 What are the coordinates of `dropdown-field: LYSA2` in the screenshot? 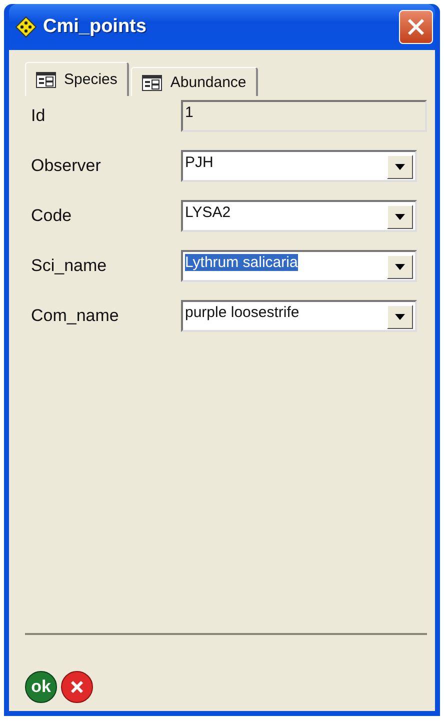 It's located at (299, 216).